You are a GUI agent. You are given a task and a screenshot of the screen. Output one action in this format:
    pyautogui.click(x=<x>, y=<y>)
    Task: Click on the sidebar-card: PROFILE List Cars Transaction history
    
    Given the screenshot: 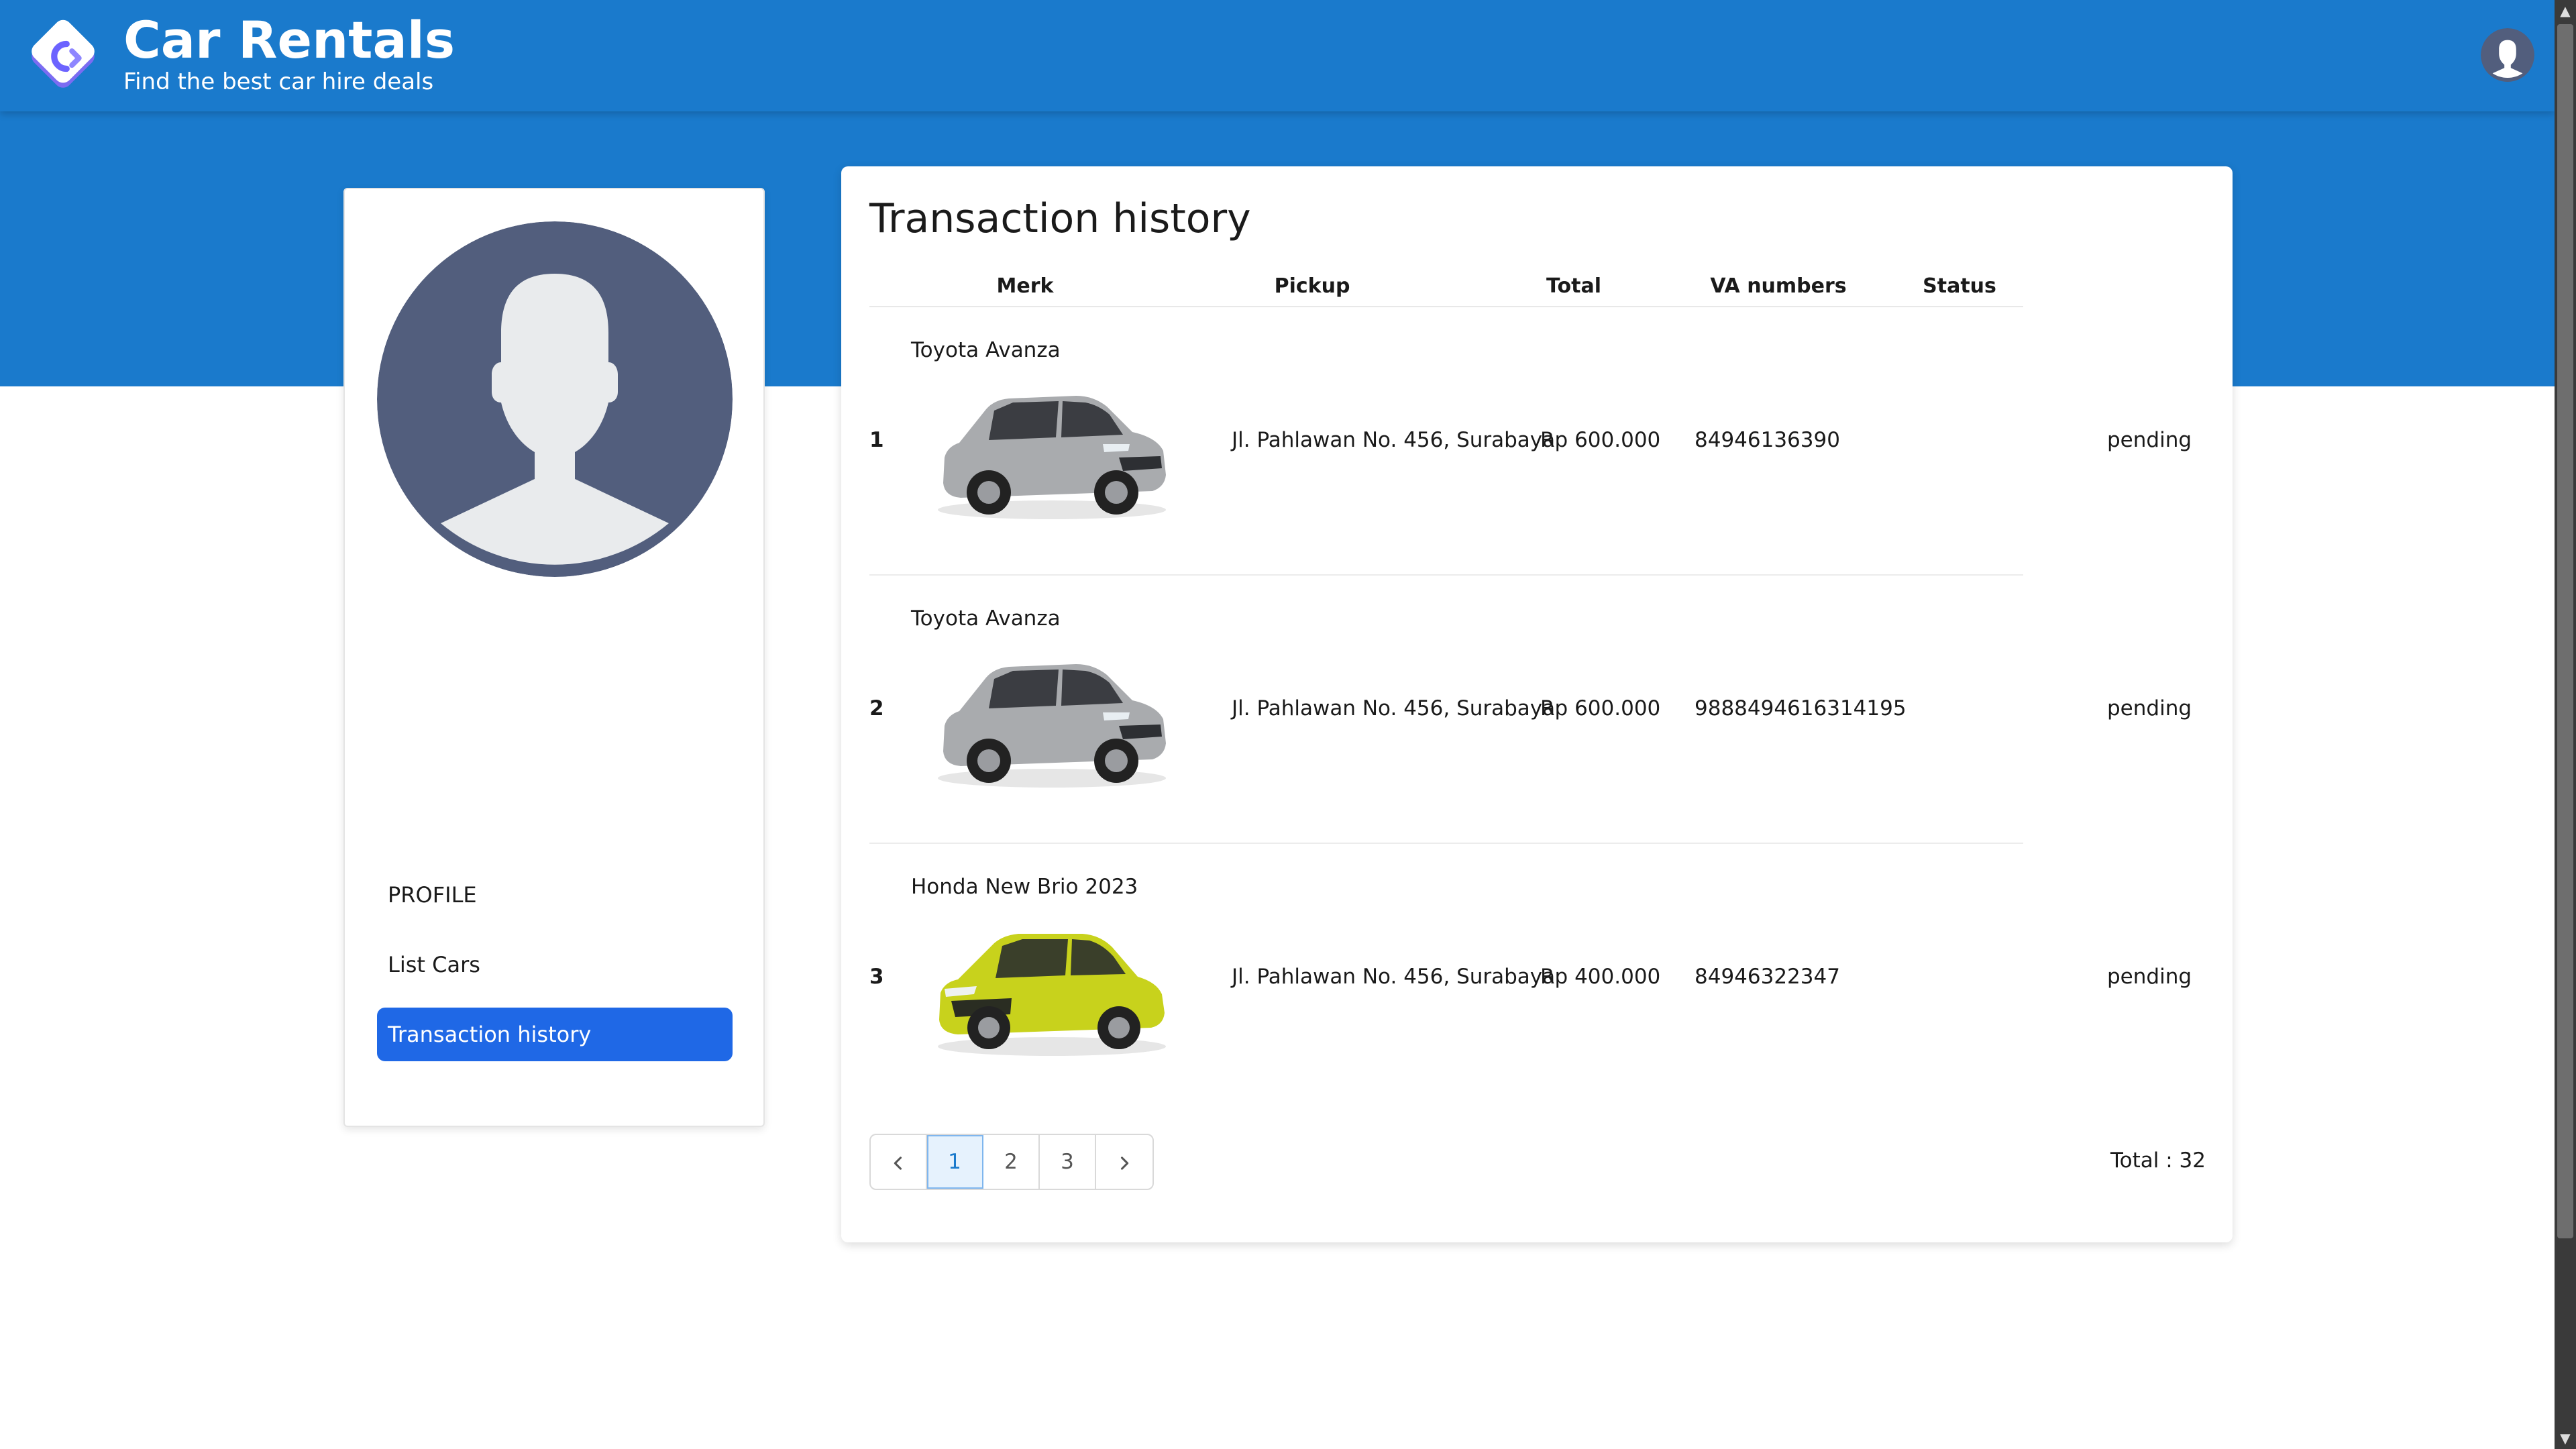 What is the action you would take?
    pyautogui.click(x=554, y=657)
    